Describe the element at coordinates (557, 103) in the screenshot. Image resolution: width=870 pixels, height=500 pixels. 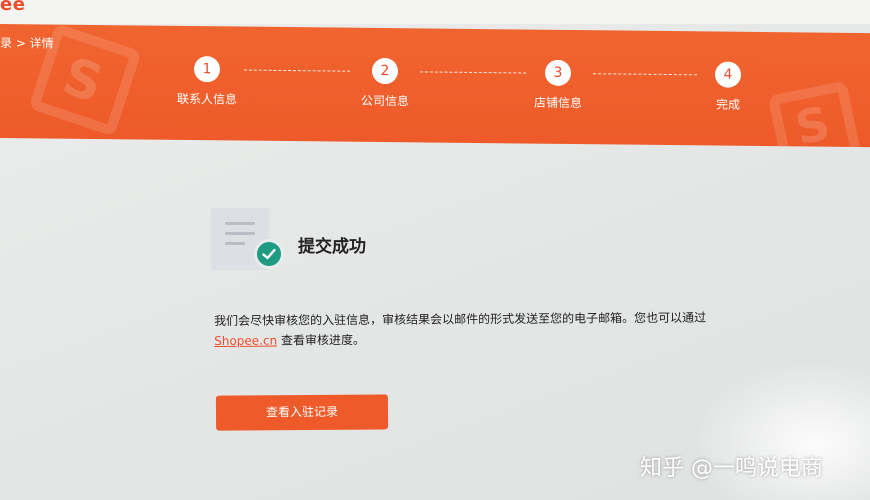
I see `step-label: 店铺信息` at that location.